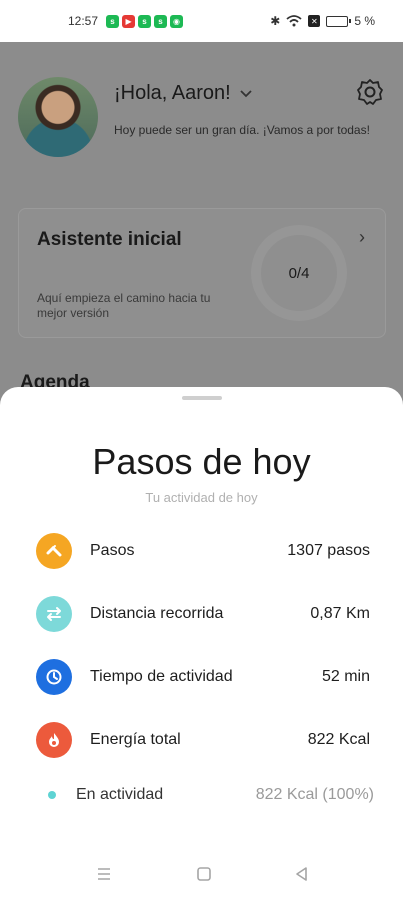 This screenshot has width=403, height=900. What do you see at coordinates (161, 676) in the screenshot?
I see `row-label: Tiempo de actividad` at bounding box center [161, 676].